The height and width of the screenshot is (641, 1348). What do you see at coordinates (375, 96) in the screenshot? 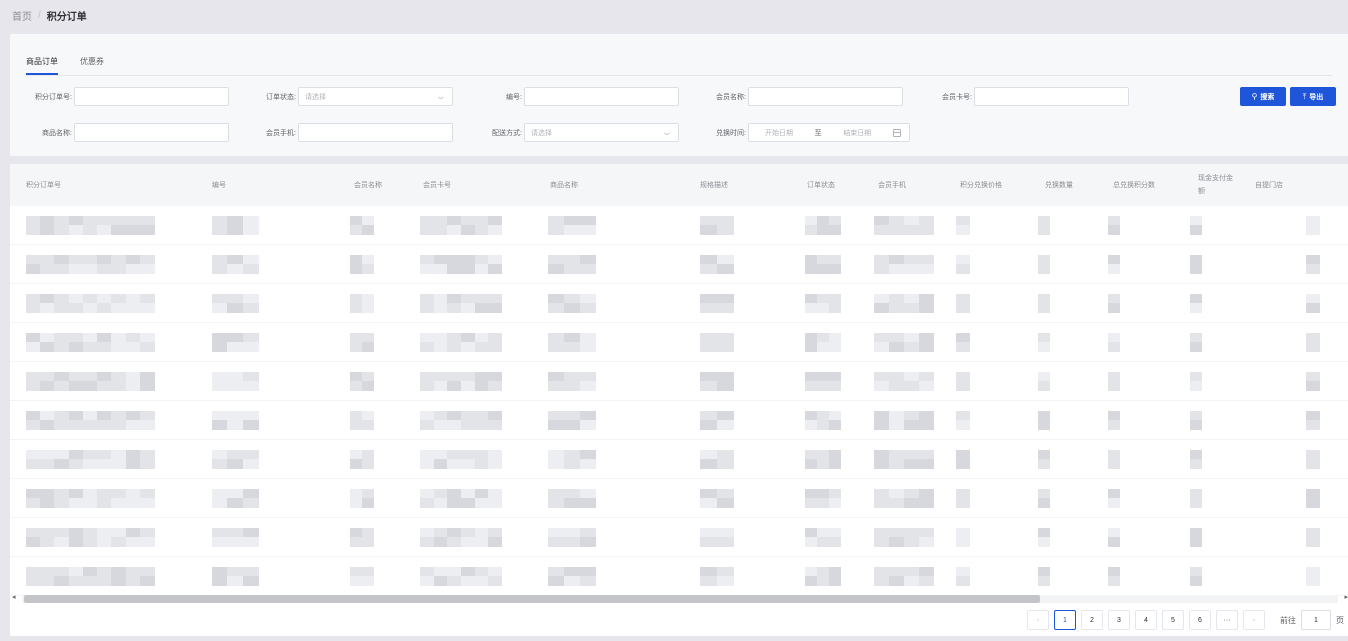
I see `order-status-select: 请选择 ⌄` at bounding box center [375, 96].